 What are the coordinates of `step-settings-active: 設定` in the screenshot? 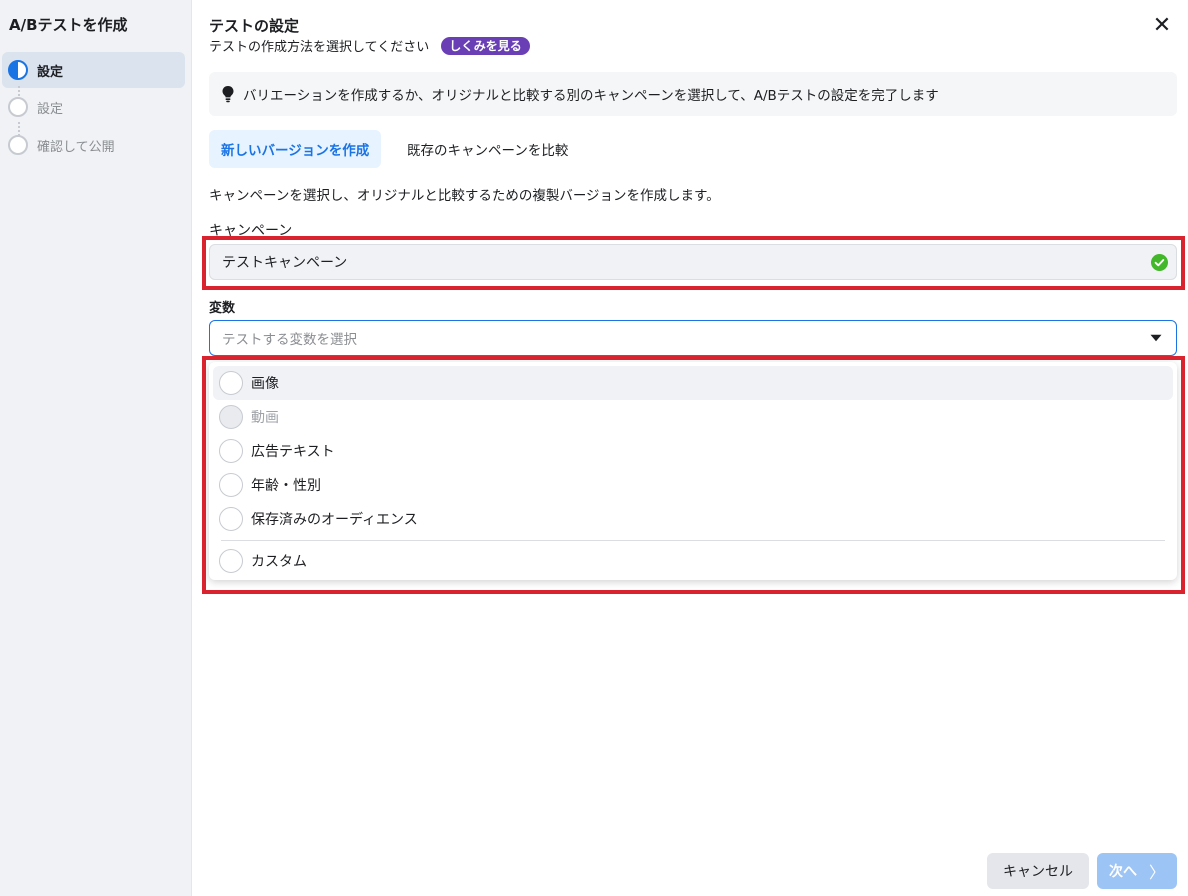 It's located at (93, 70).